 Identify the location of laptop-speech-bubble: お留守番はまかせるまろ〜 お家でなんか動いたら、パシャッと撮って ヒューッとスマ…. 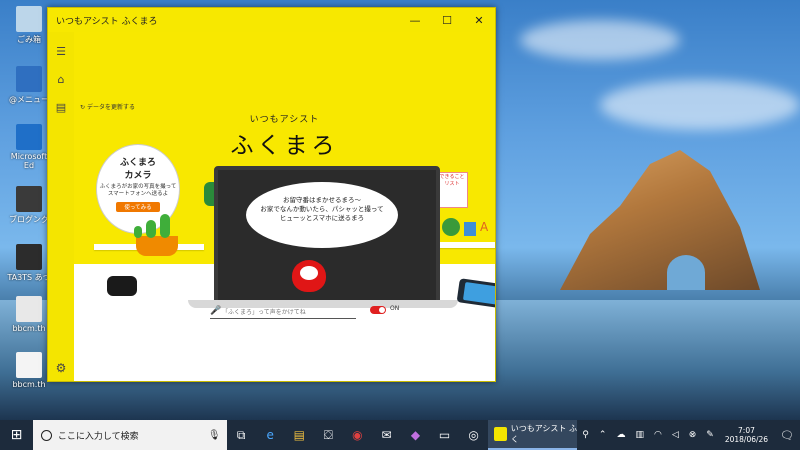
(322, 215).